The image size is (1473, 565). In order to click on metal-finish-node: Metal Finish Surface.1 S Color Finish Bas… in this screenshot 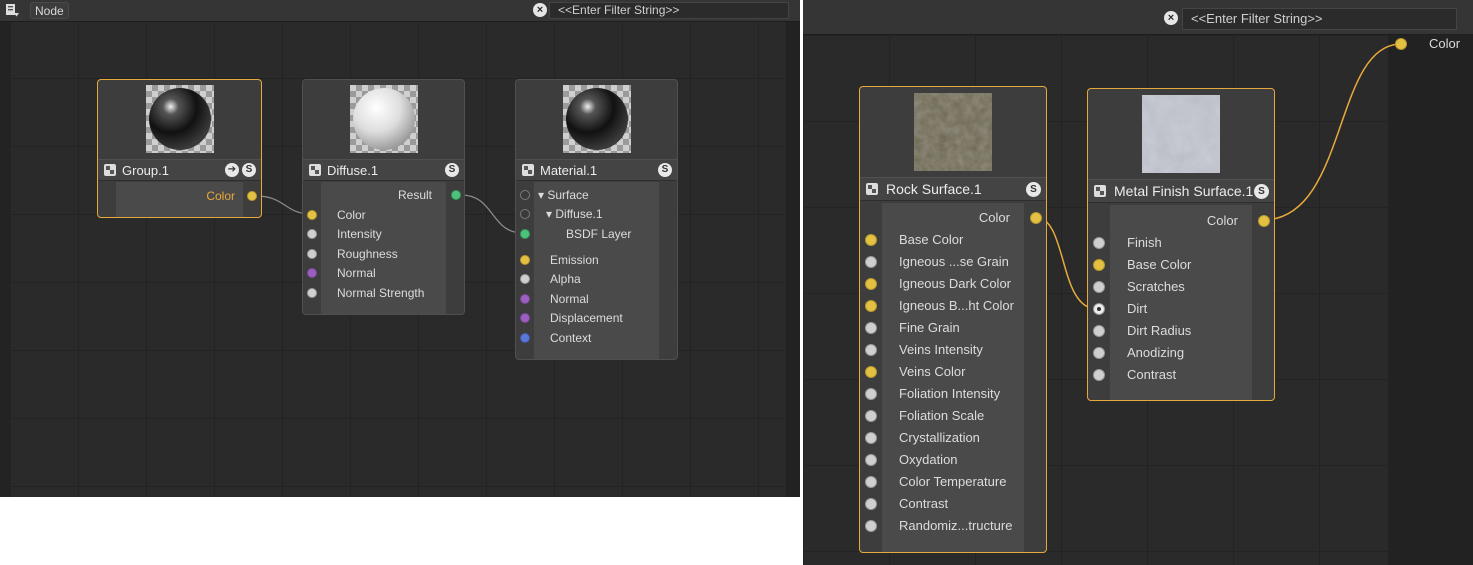, I will do `click(1181, 244)`.